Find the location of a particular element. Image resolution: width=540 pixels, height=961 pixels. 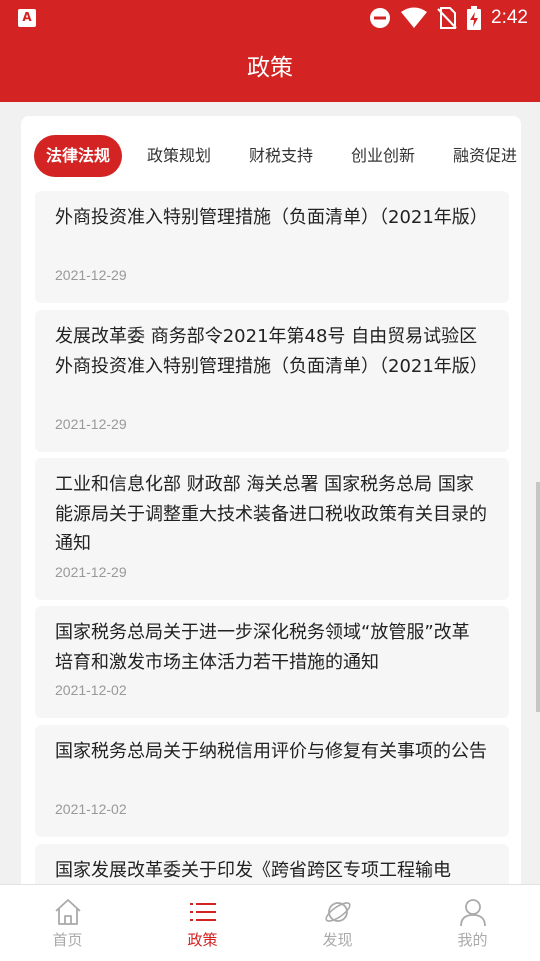

tab-laws: 法律法规 is located at coordinates (78, 156).